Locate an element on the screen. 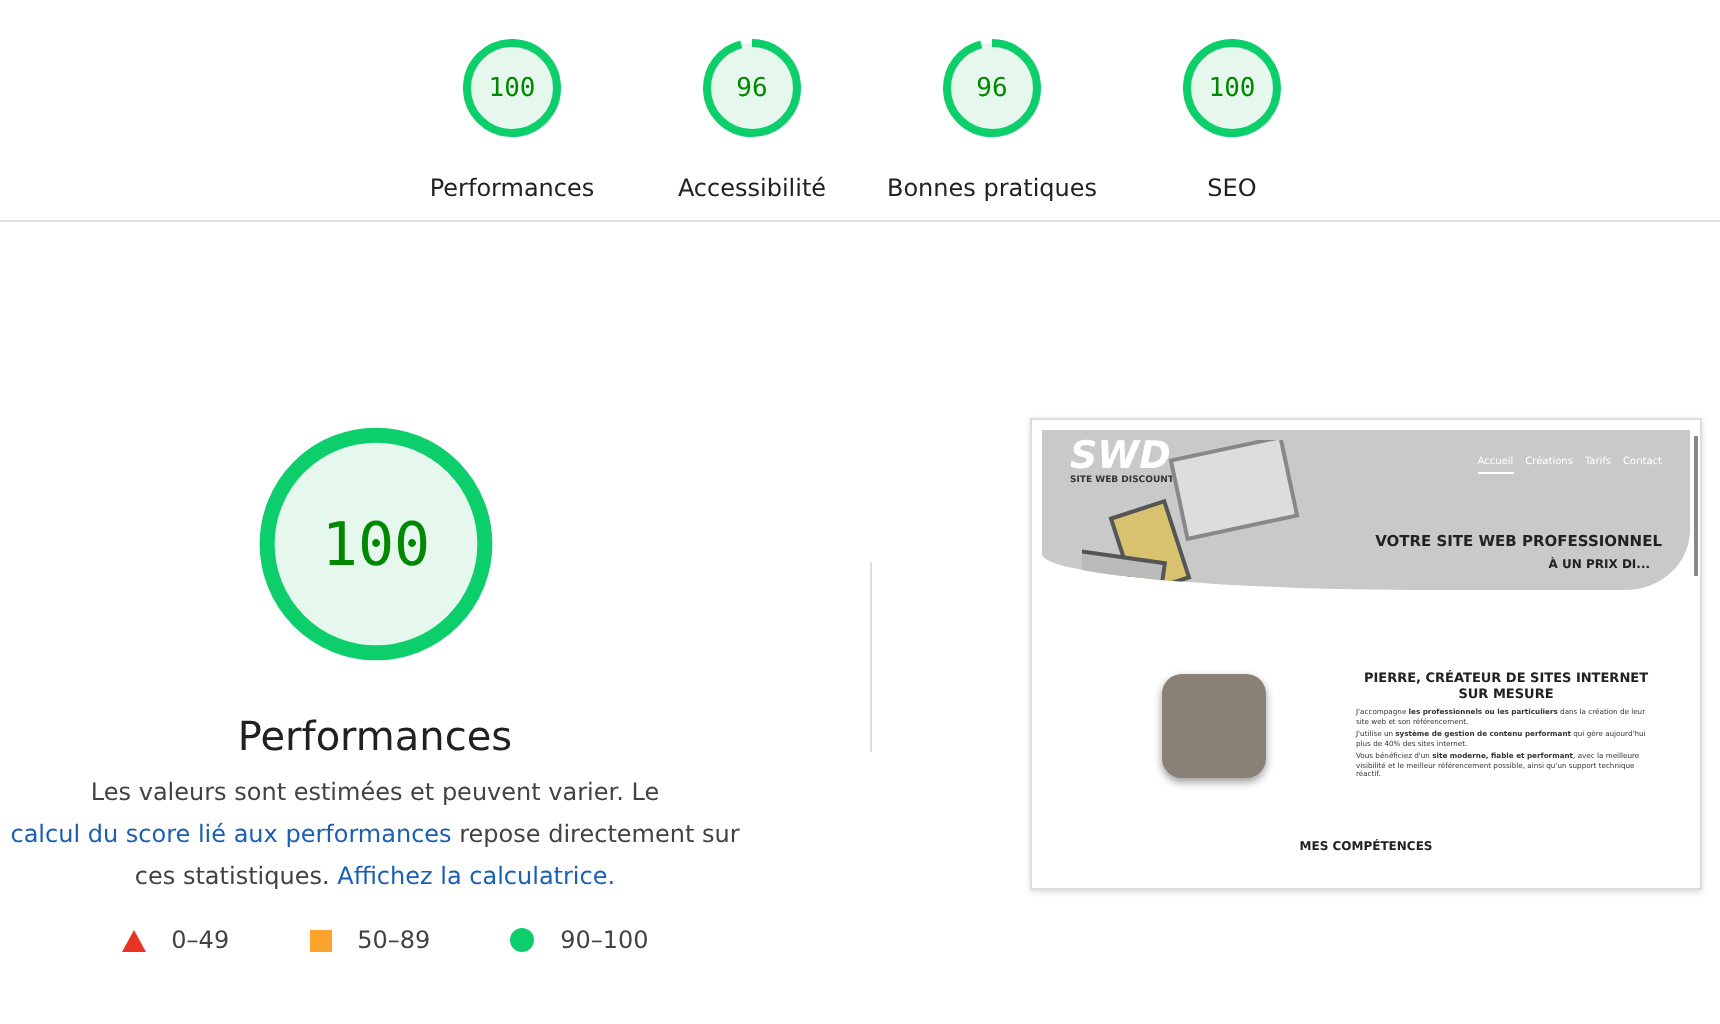 Image resolution: width=1720 pixels, height=1024 pixels. range-label: 90–100 is located at coordinates (604, 940).